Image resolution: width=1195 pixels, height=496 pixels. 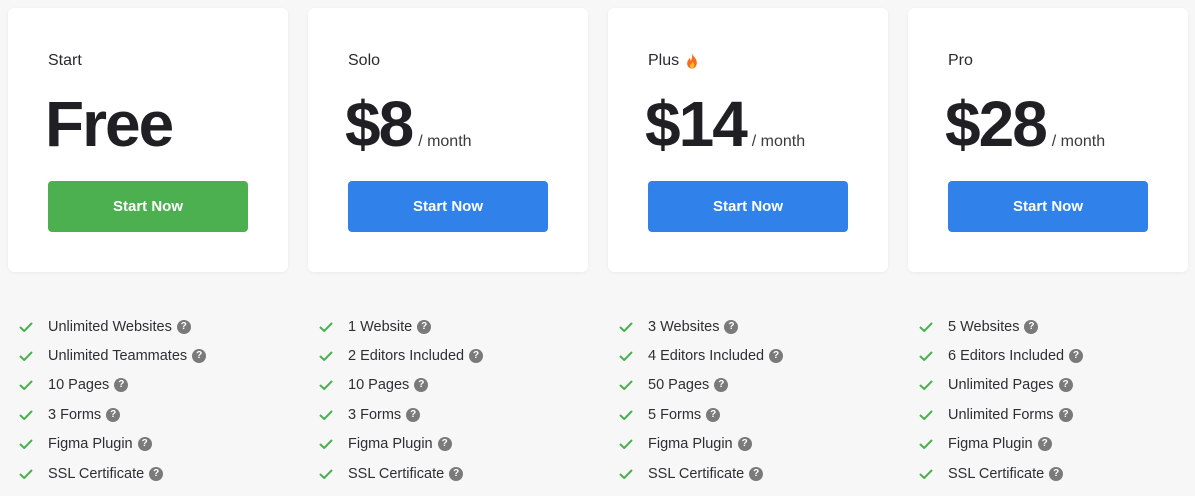 I want to click on plan-card: Plus $14 / month Start Now, so click(x=748, y=140).